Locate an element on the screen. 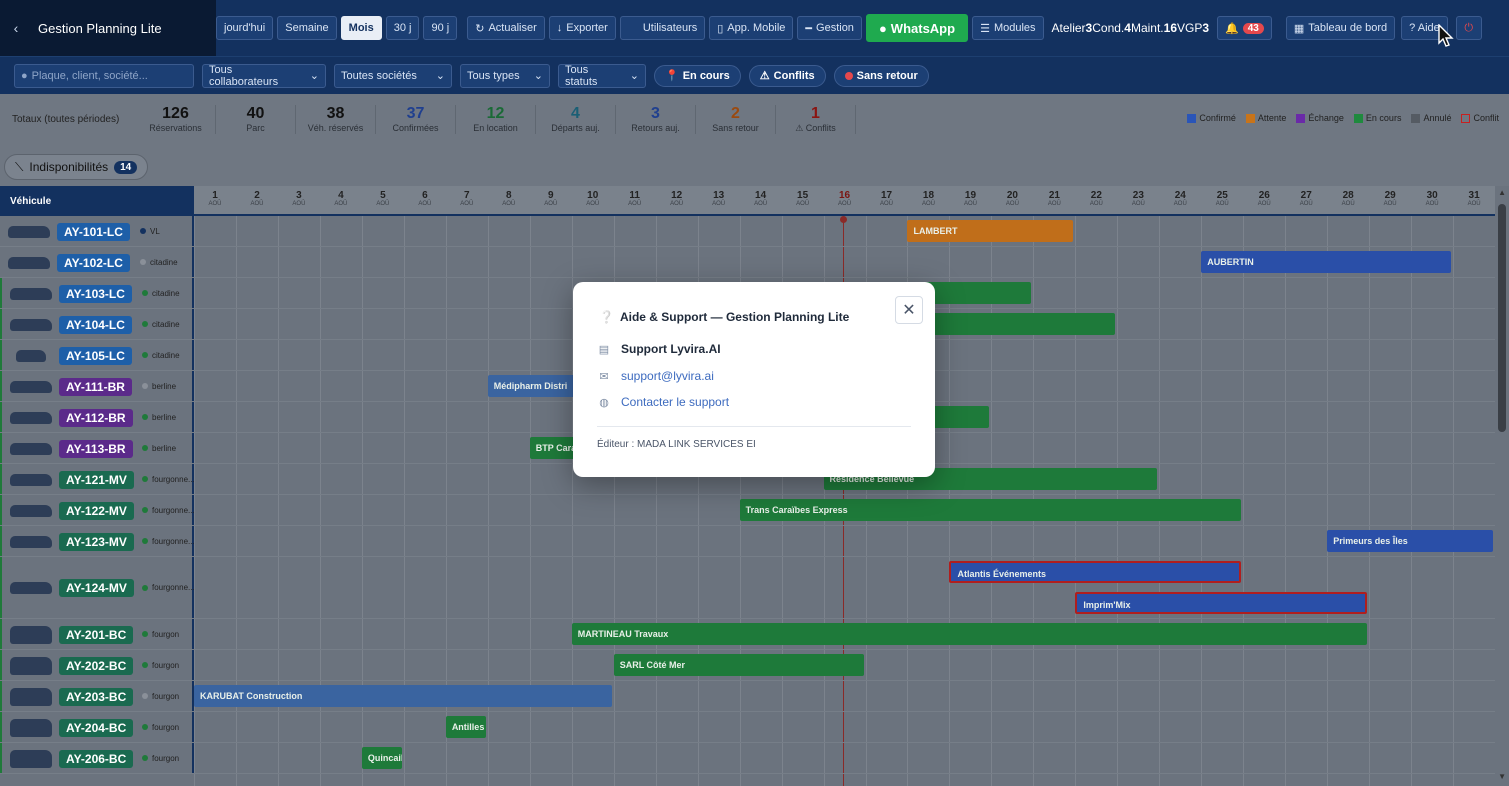 This screenshot has height=786, width=1509. globe-icon: ◍ is located at coordinates (604, 402).